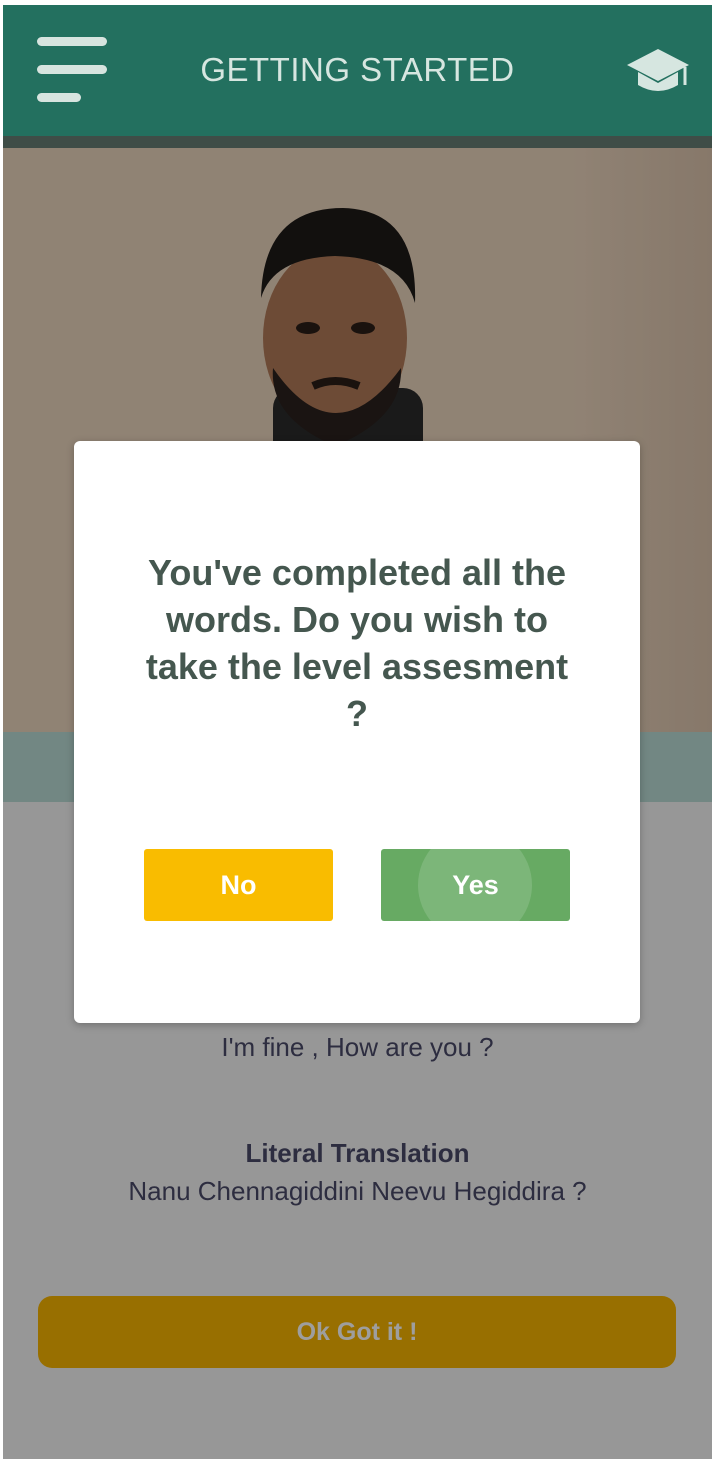  I want to click on graduation-cap-icon, so click(658, 73).